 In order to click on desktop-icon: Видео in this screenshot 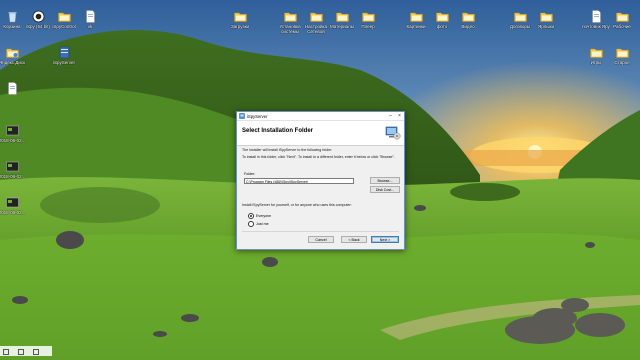, I will do `click(468, 19)`.